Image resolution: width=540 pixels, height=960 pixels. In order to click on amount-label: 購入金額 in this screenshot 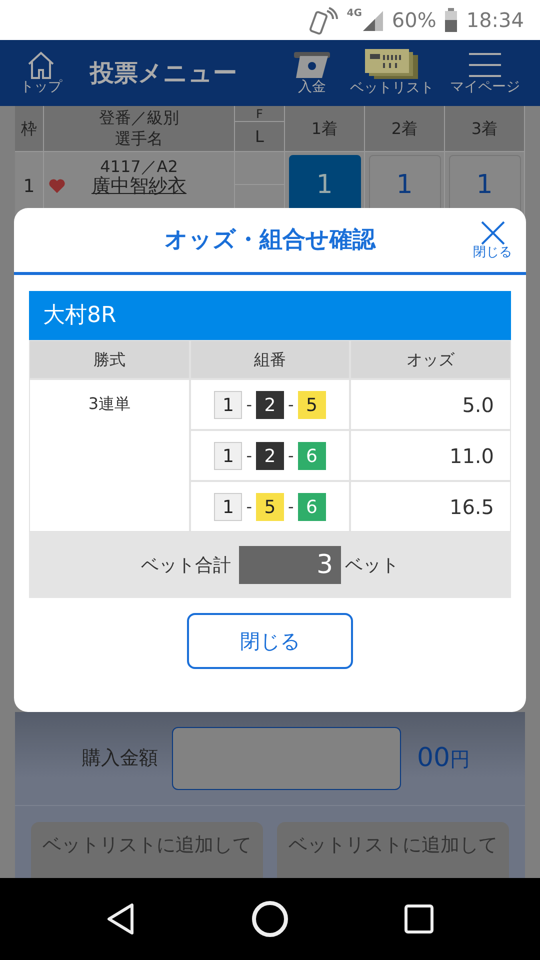, I will do `click(120, 759)`.